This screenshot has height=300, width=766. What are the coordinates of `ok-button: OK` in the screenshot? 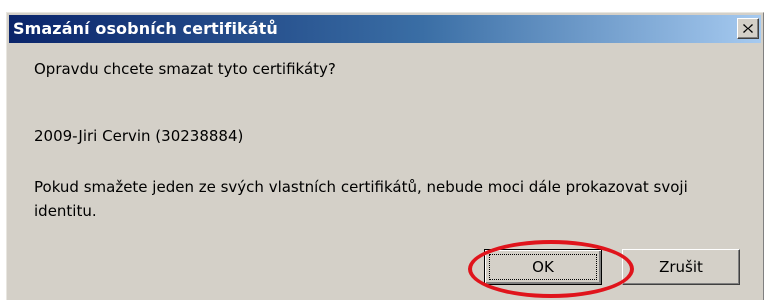 It's located at (543, 267).